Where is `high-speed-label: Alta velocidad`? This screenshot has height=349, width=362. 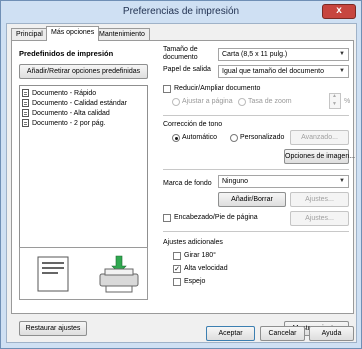
high-speed-label: Alta velocidad is located at coordinates (206, 268).